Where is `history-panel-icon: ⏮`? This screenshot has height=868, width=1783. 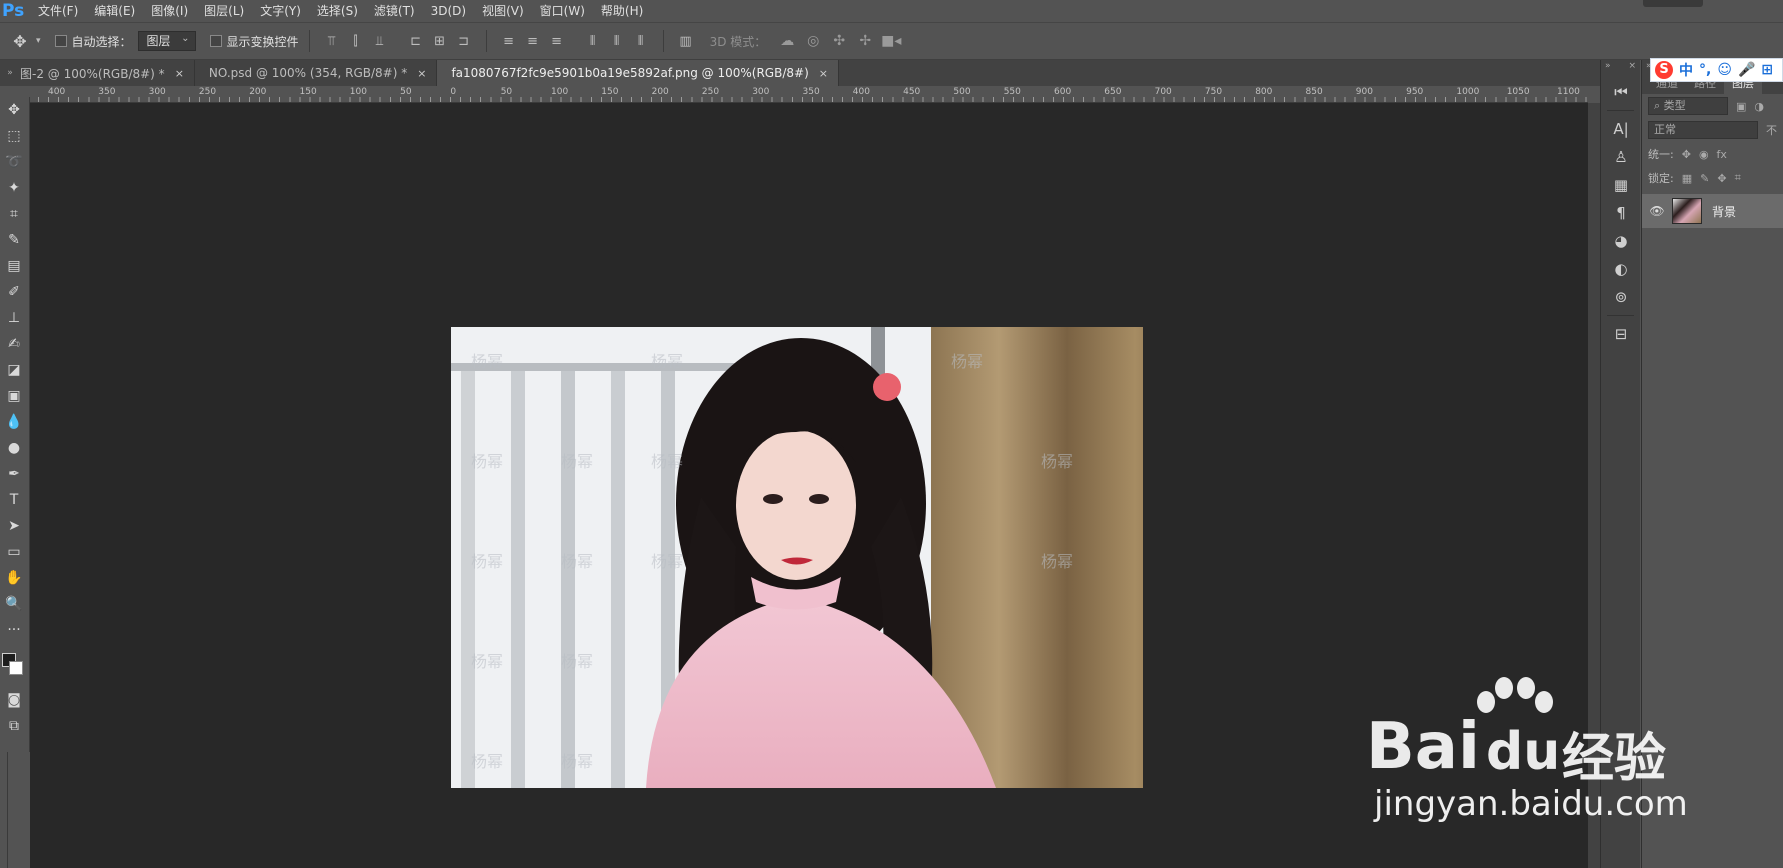
history-panel-icon: ⏮ is located at coordinates (1621, 92).